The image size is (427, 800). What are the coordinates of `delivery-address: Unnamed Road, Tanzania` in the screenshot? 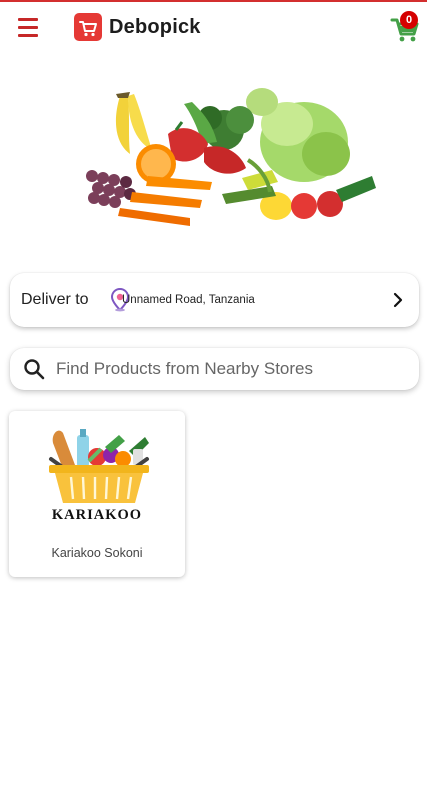 It's located at (188, 300).